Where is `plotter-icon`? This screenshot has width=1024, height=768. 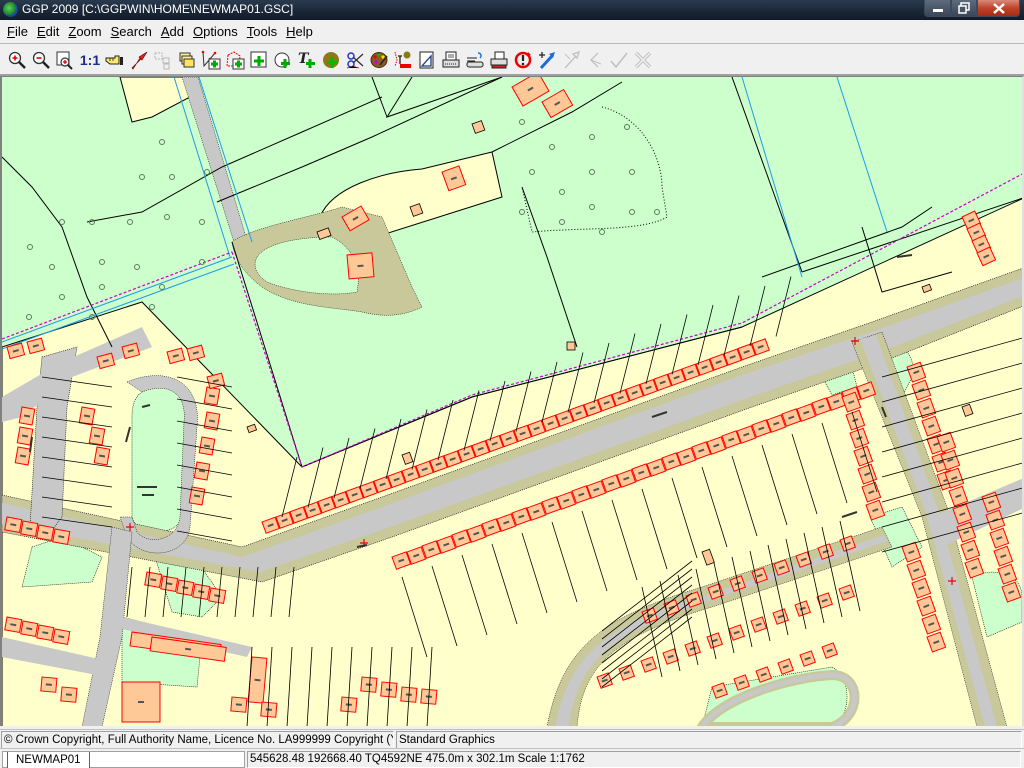
plotter-icon is located at coordinates (475, 59).